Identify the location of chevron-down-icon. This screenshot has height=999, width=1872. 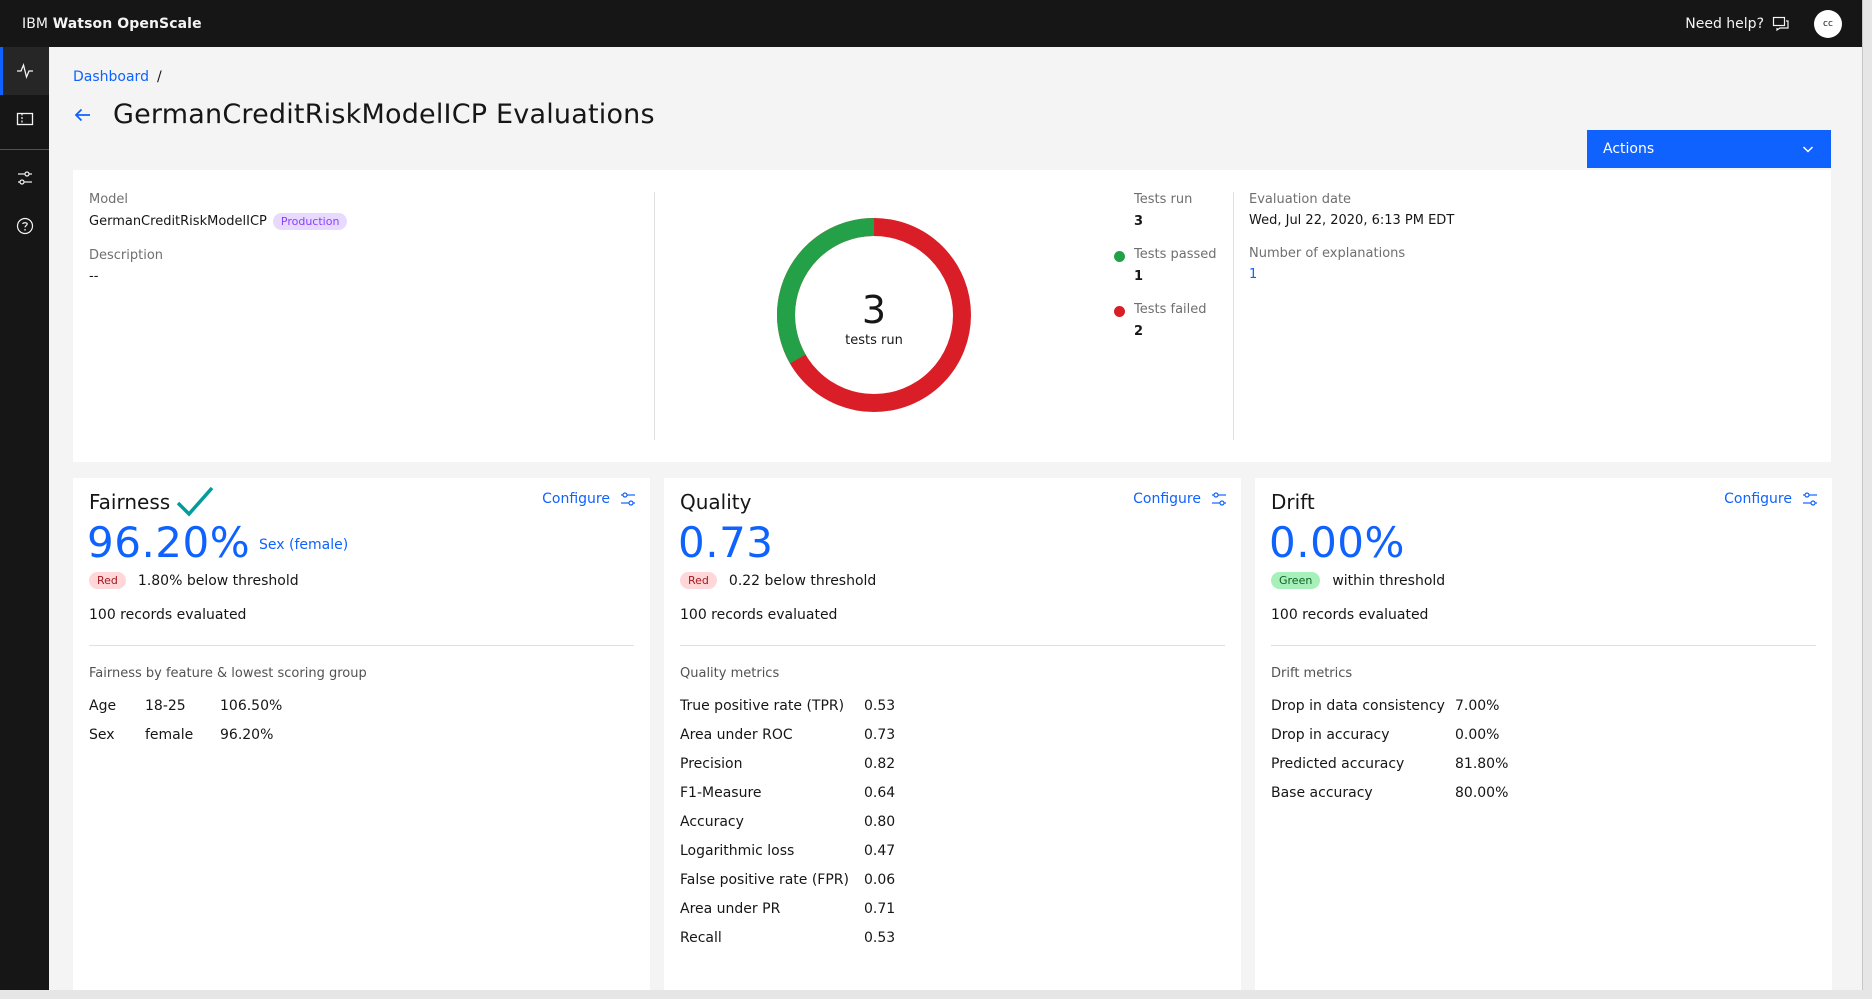
(1808, 149).